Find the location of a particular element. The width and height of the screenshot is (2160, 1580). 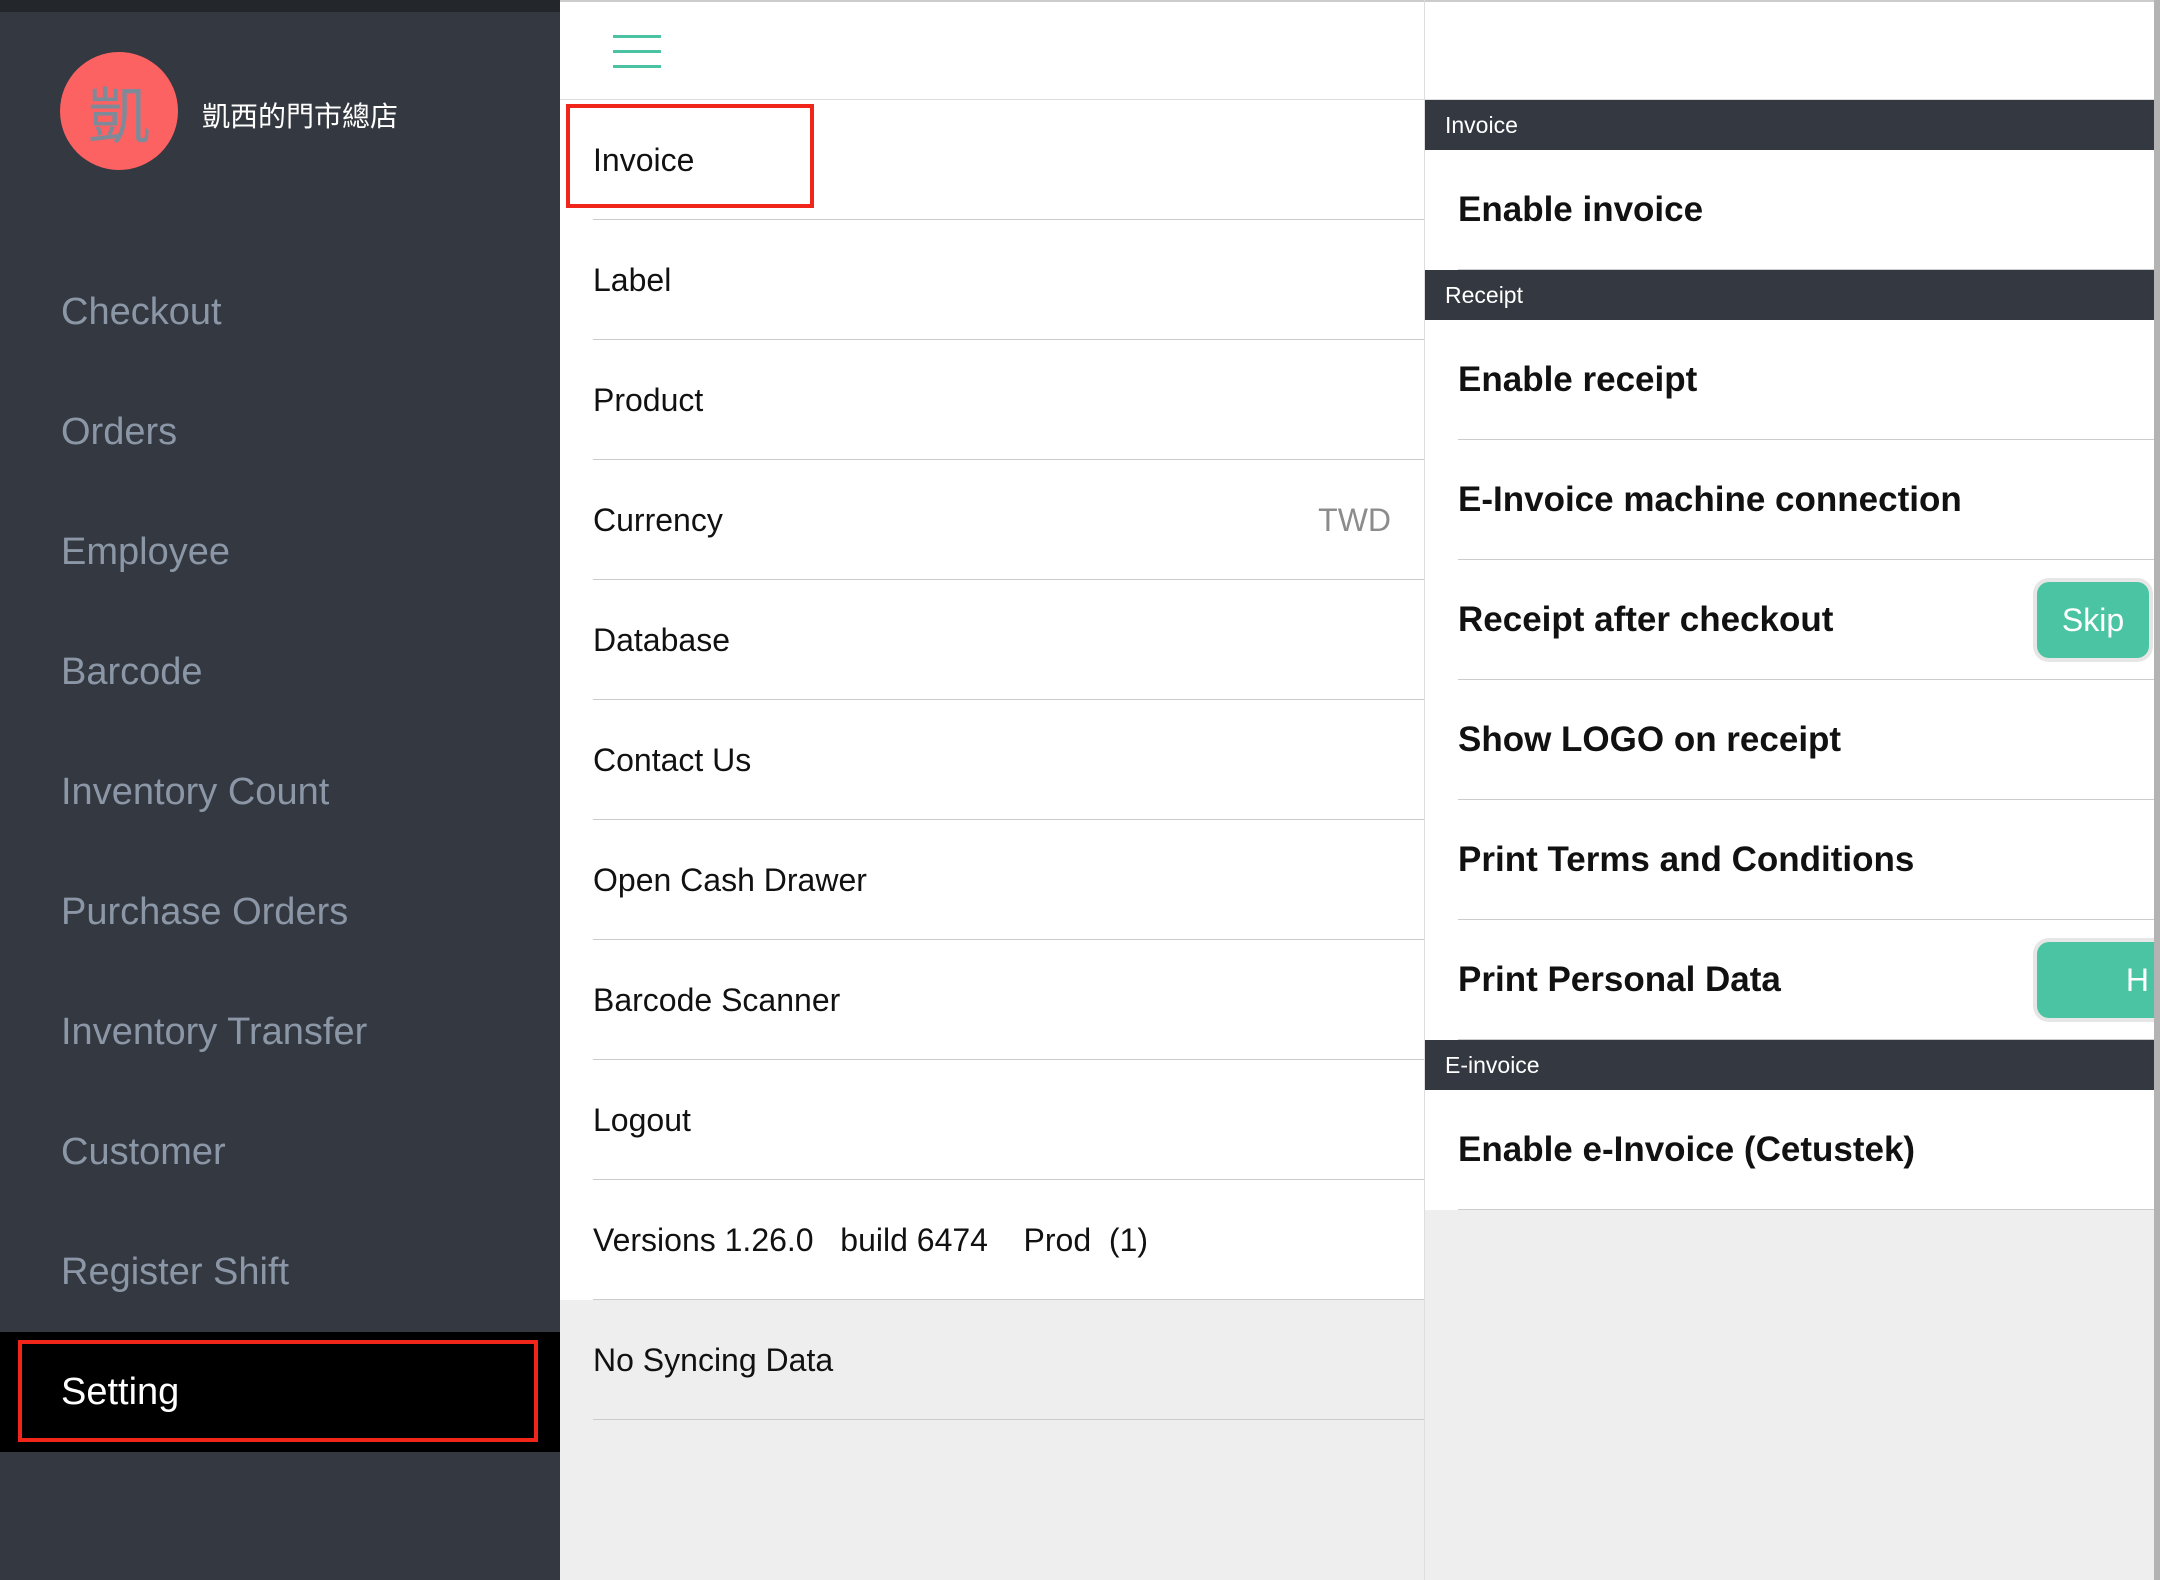

sidebar-item-barcode: Barcode is located at coordinates (280, 672).